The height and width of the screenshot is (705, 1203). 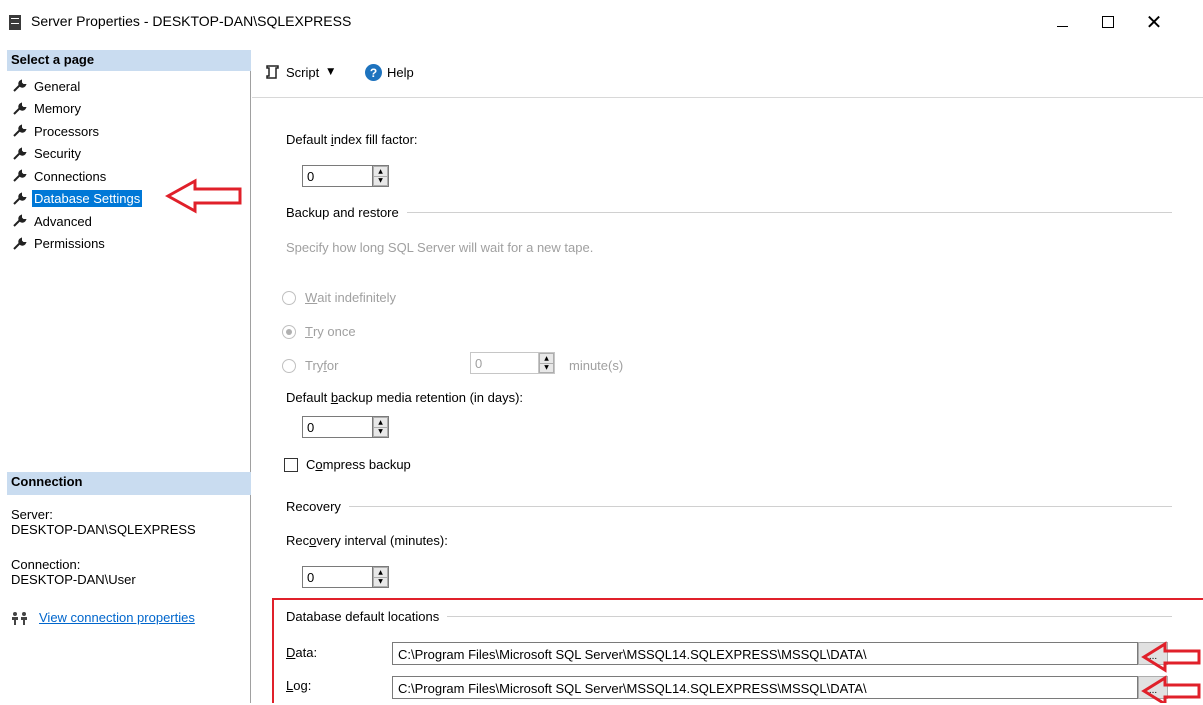 I want to click on fill-factor-value: 0, so click(x=337, y=176).